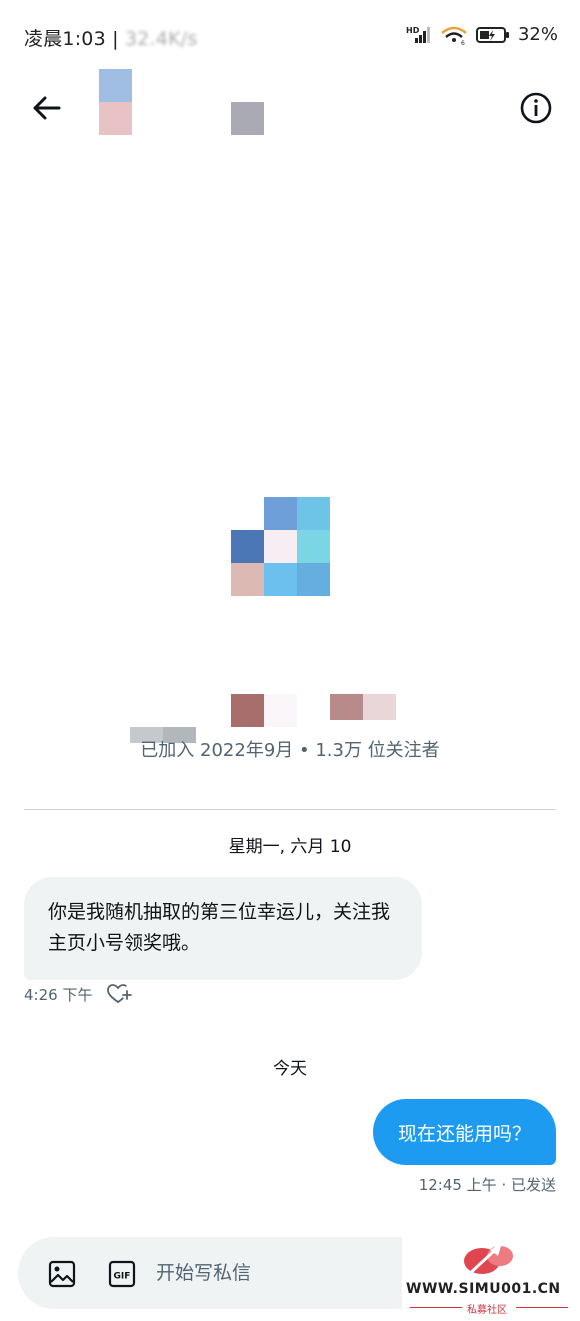 The image size is (580, 1321). What do you see at coordinates (542, 1307) in the screenshot?
I see `watermark-rule-right` at bounding box center [542, 1307].